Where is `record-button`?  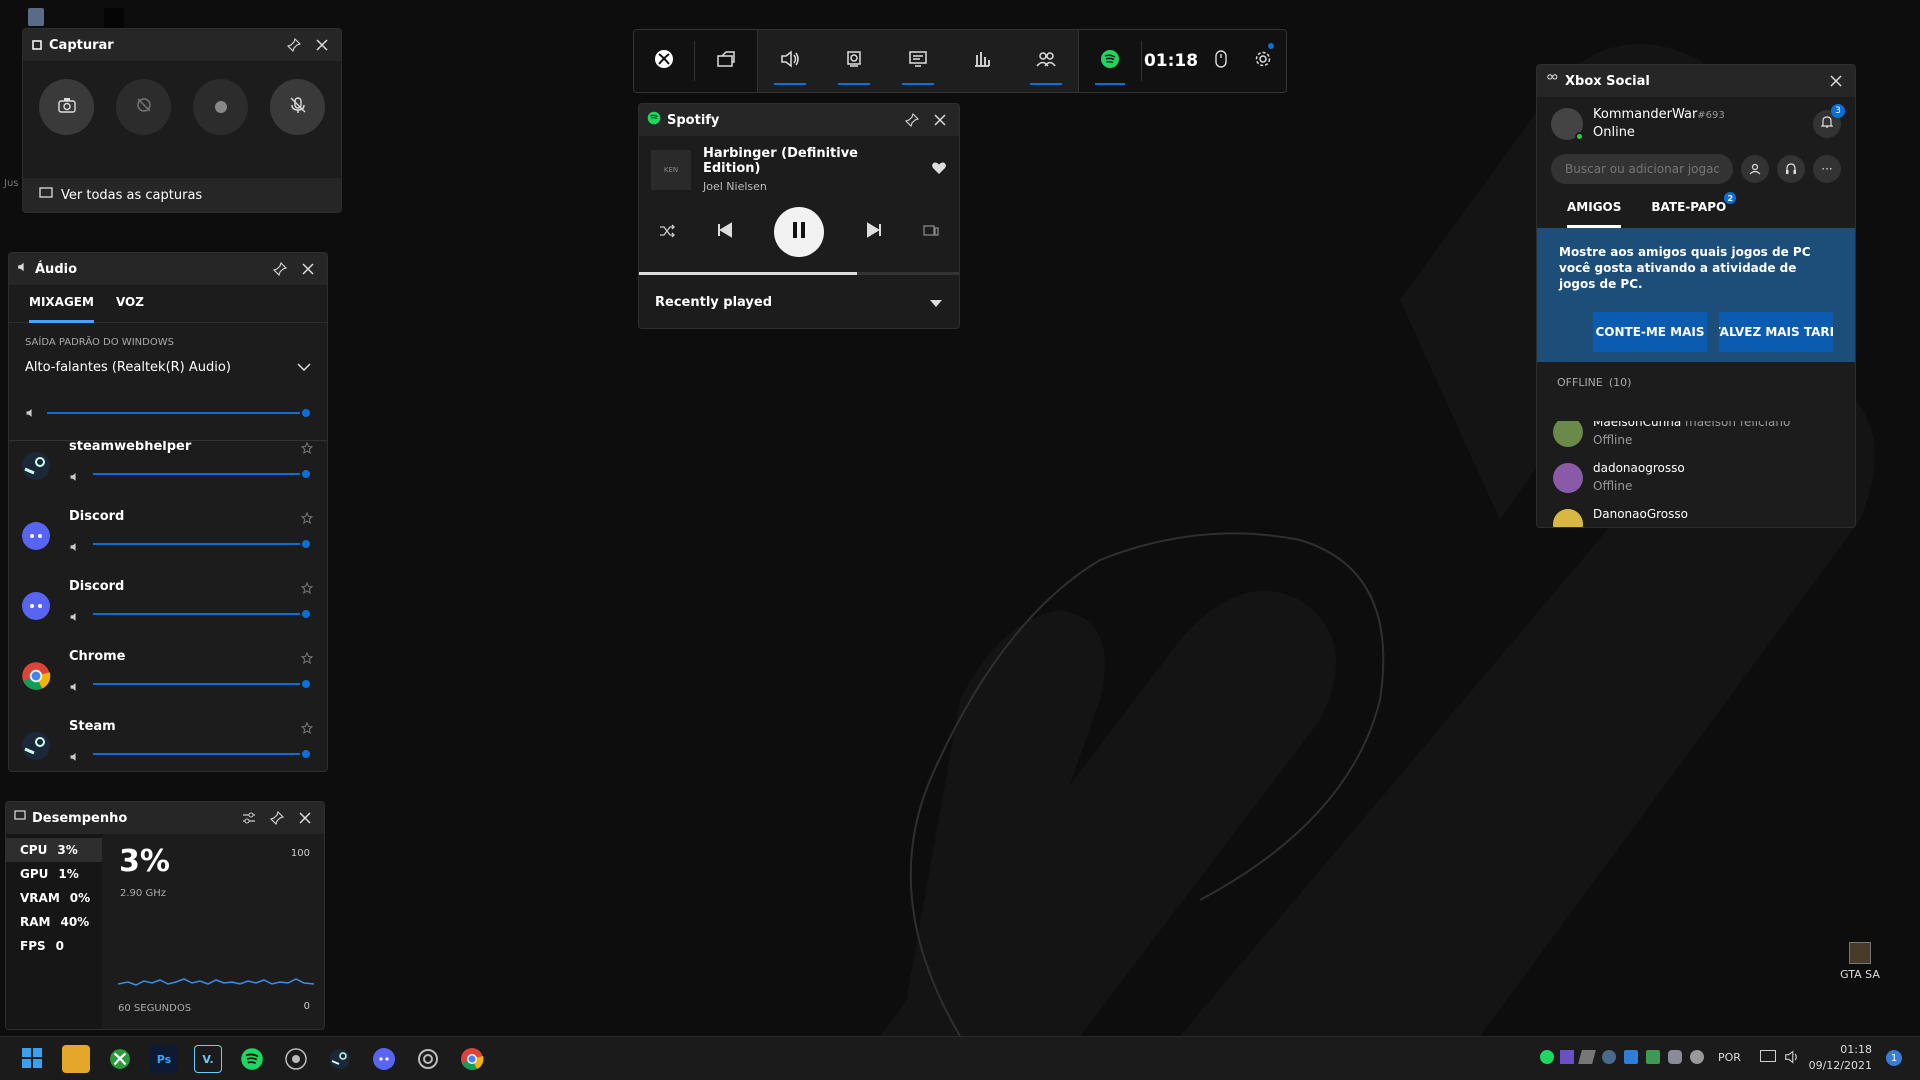
record-button is located at coordinates (220, 107).